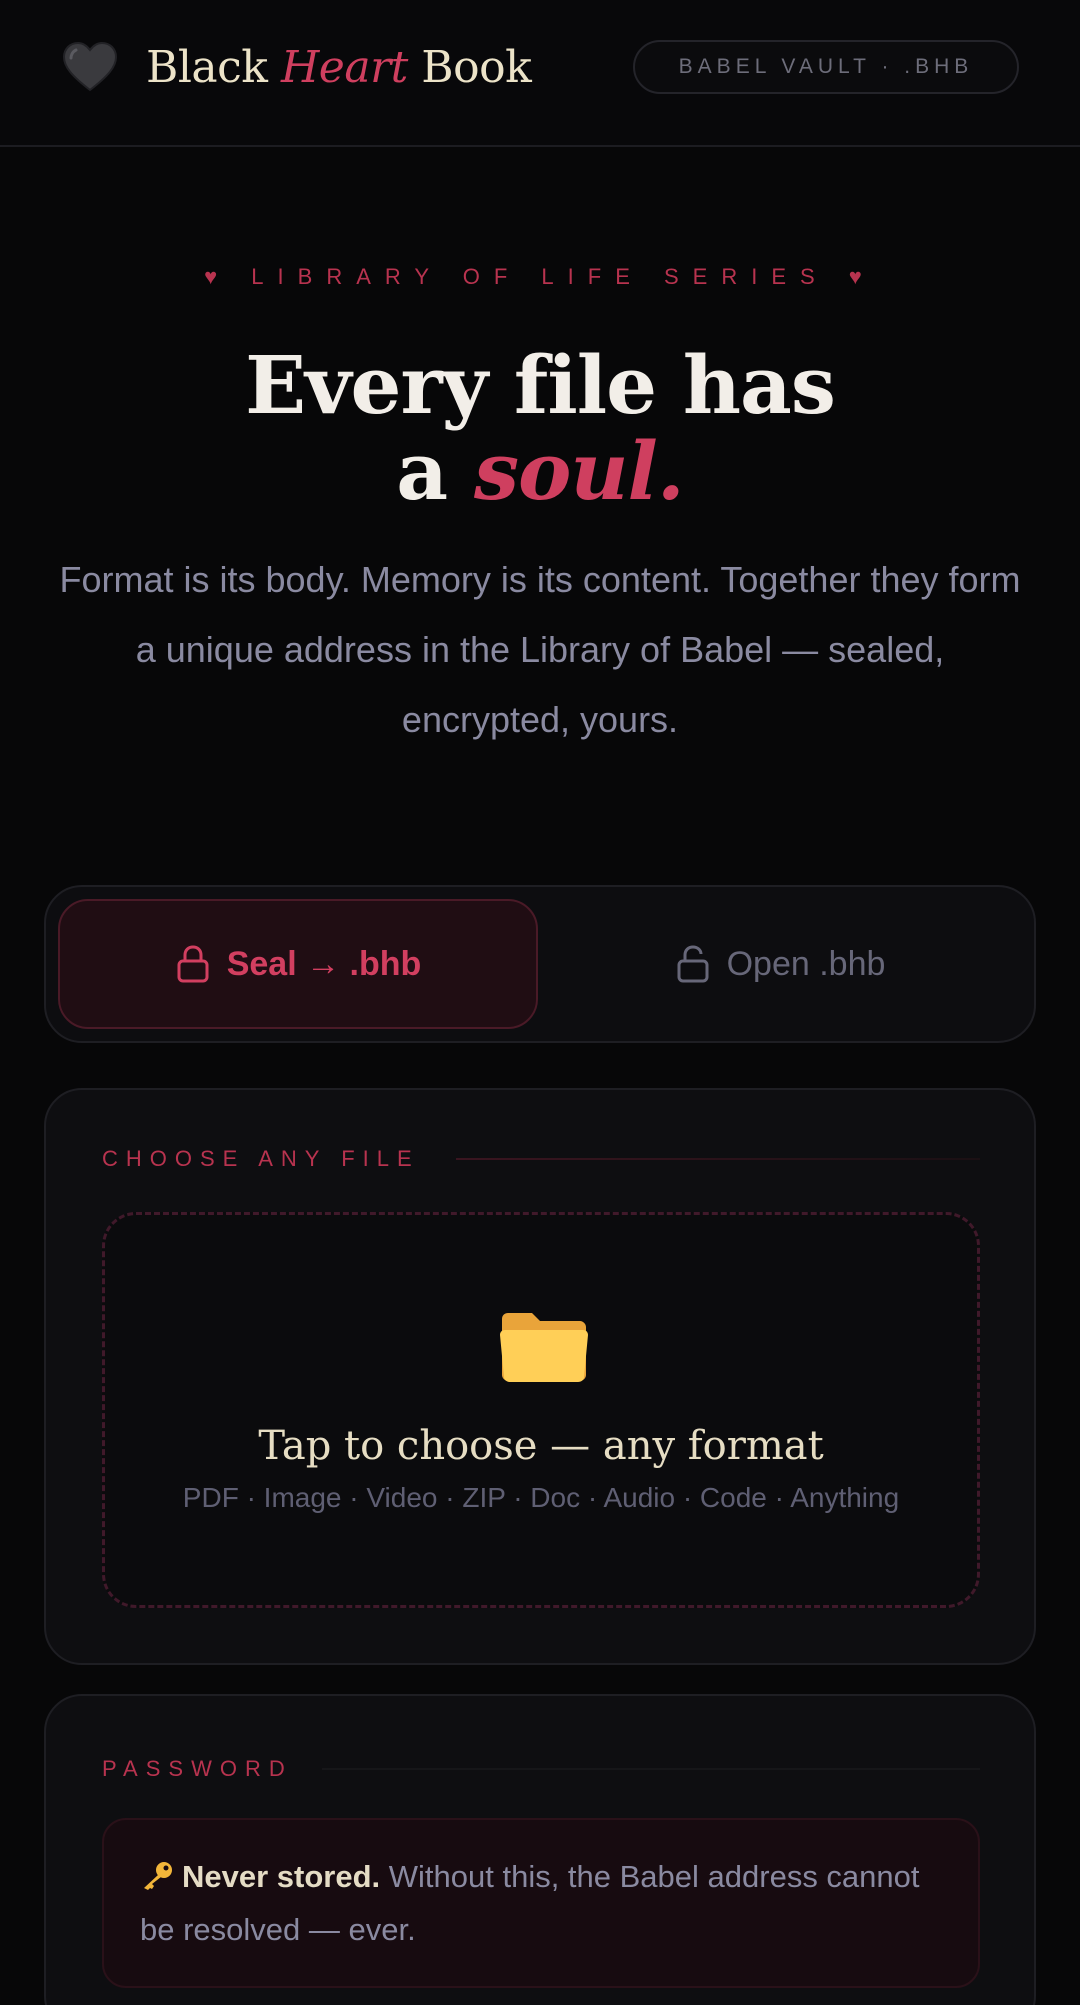 The height and width of the screenshot is (2005, 1080). I want to click on choose-file-label: CHOOSE ANY FILE, so click(261, 1158).